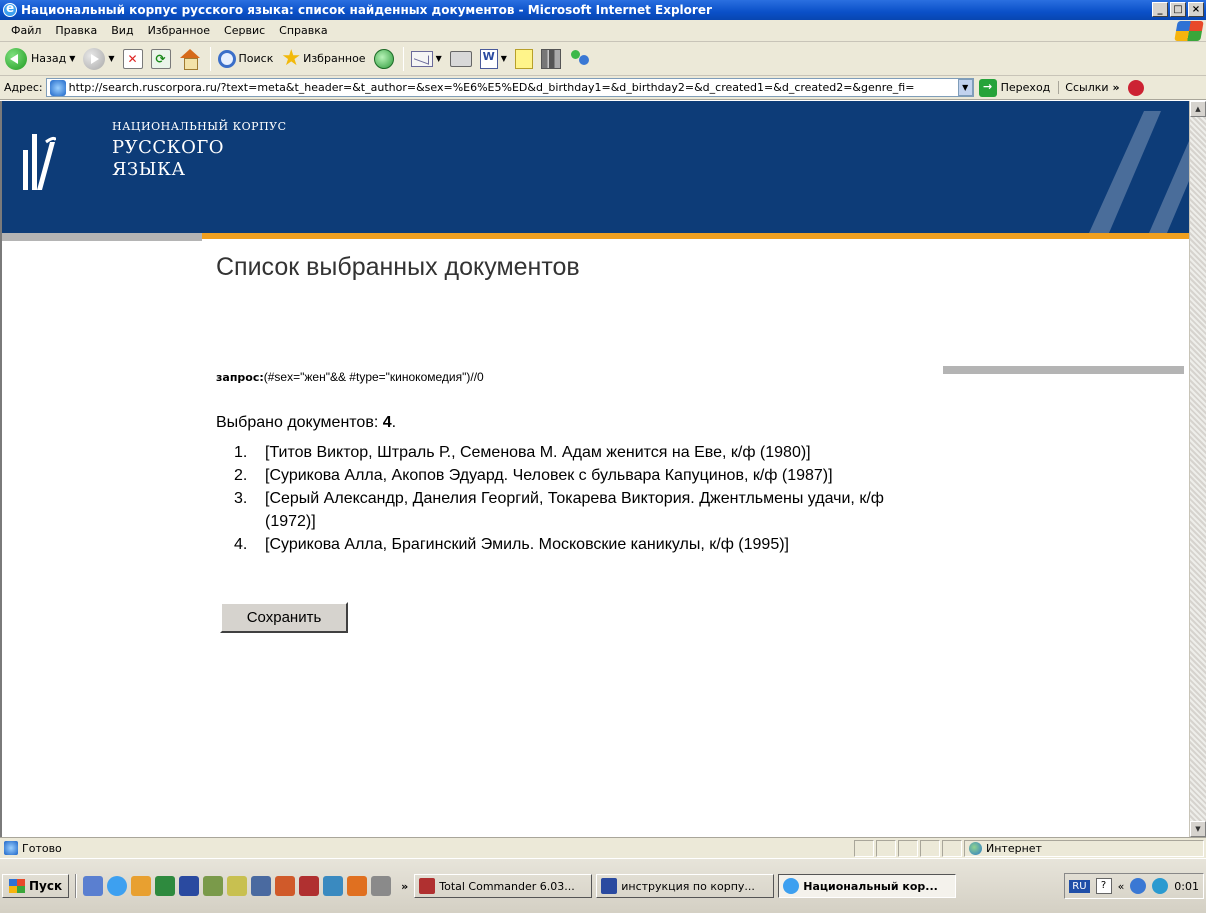 This screenshot has width=1206, height=913. I want to click on selected-count: 4, so click(387, 422).